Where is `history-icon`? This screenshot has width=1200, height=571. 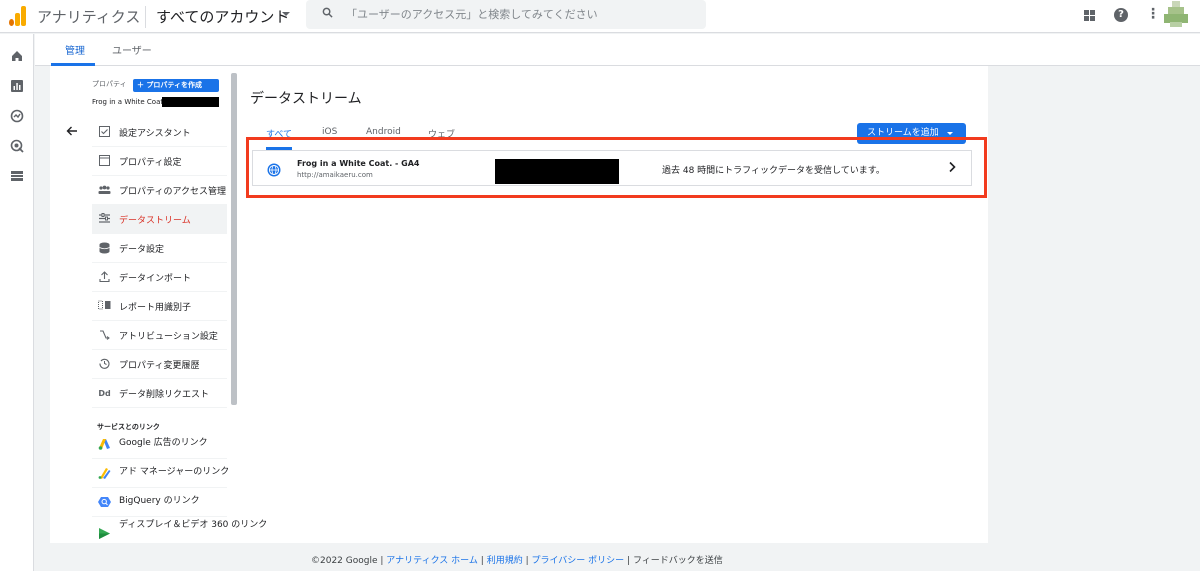 history-icon is located at coordinates (104, 364).